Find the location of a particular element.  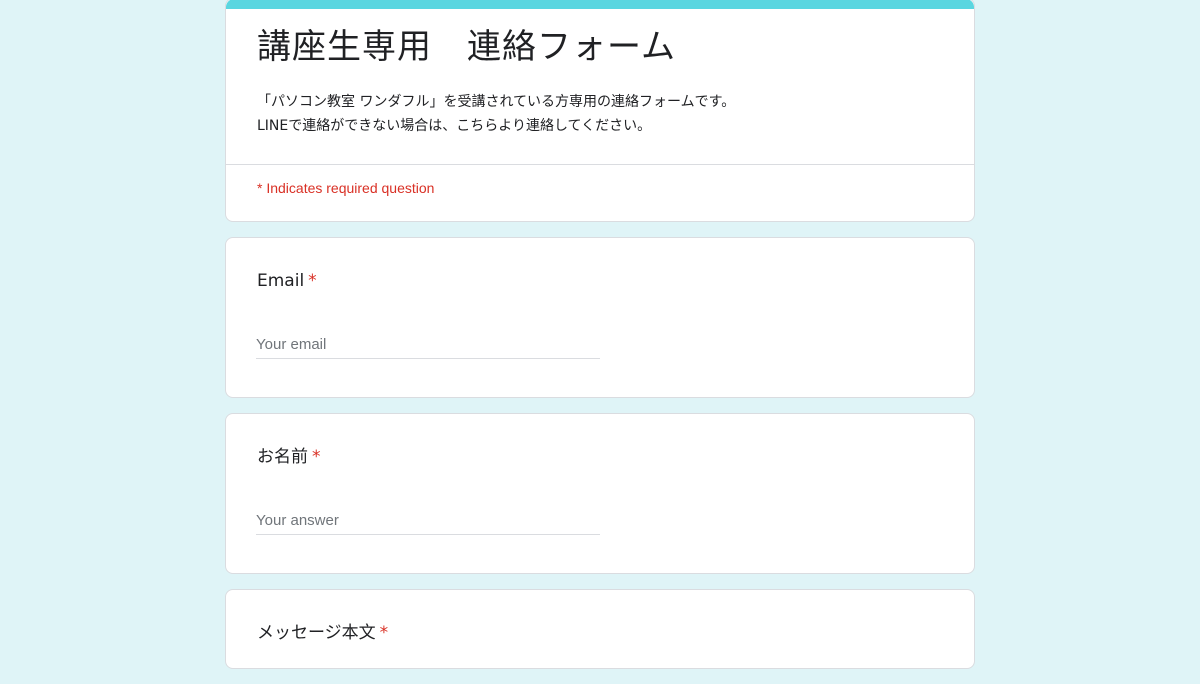

question-title: お名前 is located at coordinates (282, 457).